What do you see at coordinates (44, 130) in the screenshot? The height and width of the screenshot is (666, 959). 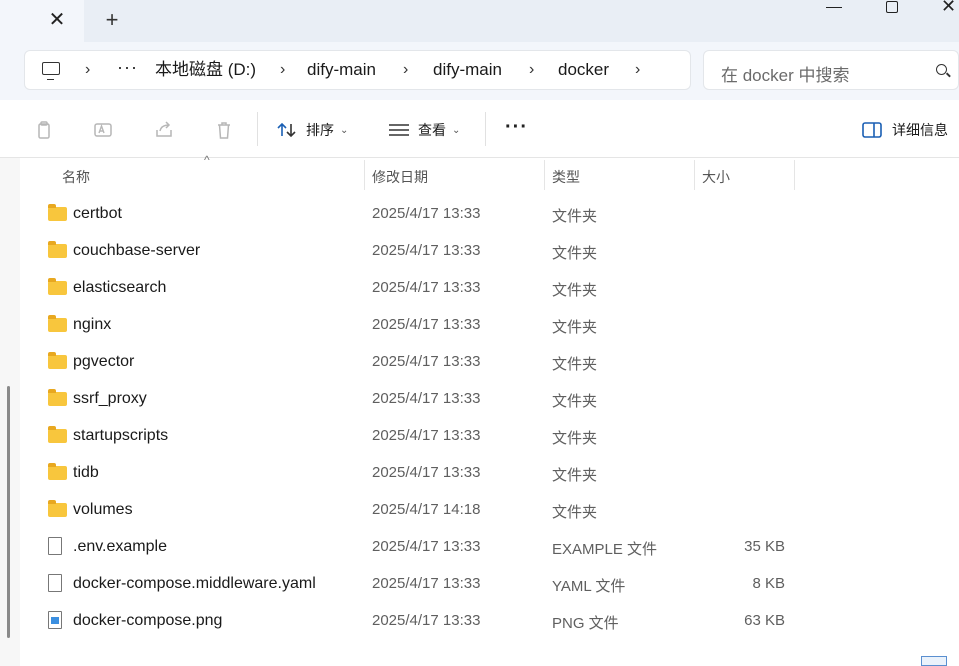 I see `copy-icon` at bounding box center [44, 130].